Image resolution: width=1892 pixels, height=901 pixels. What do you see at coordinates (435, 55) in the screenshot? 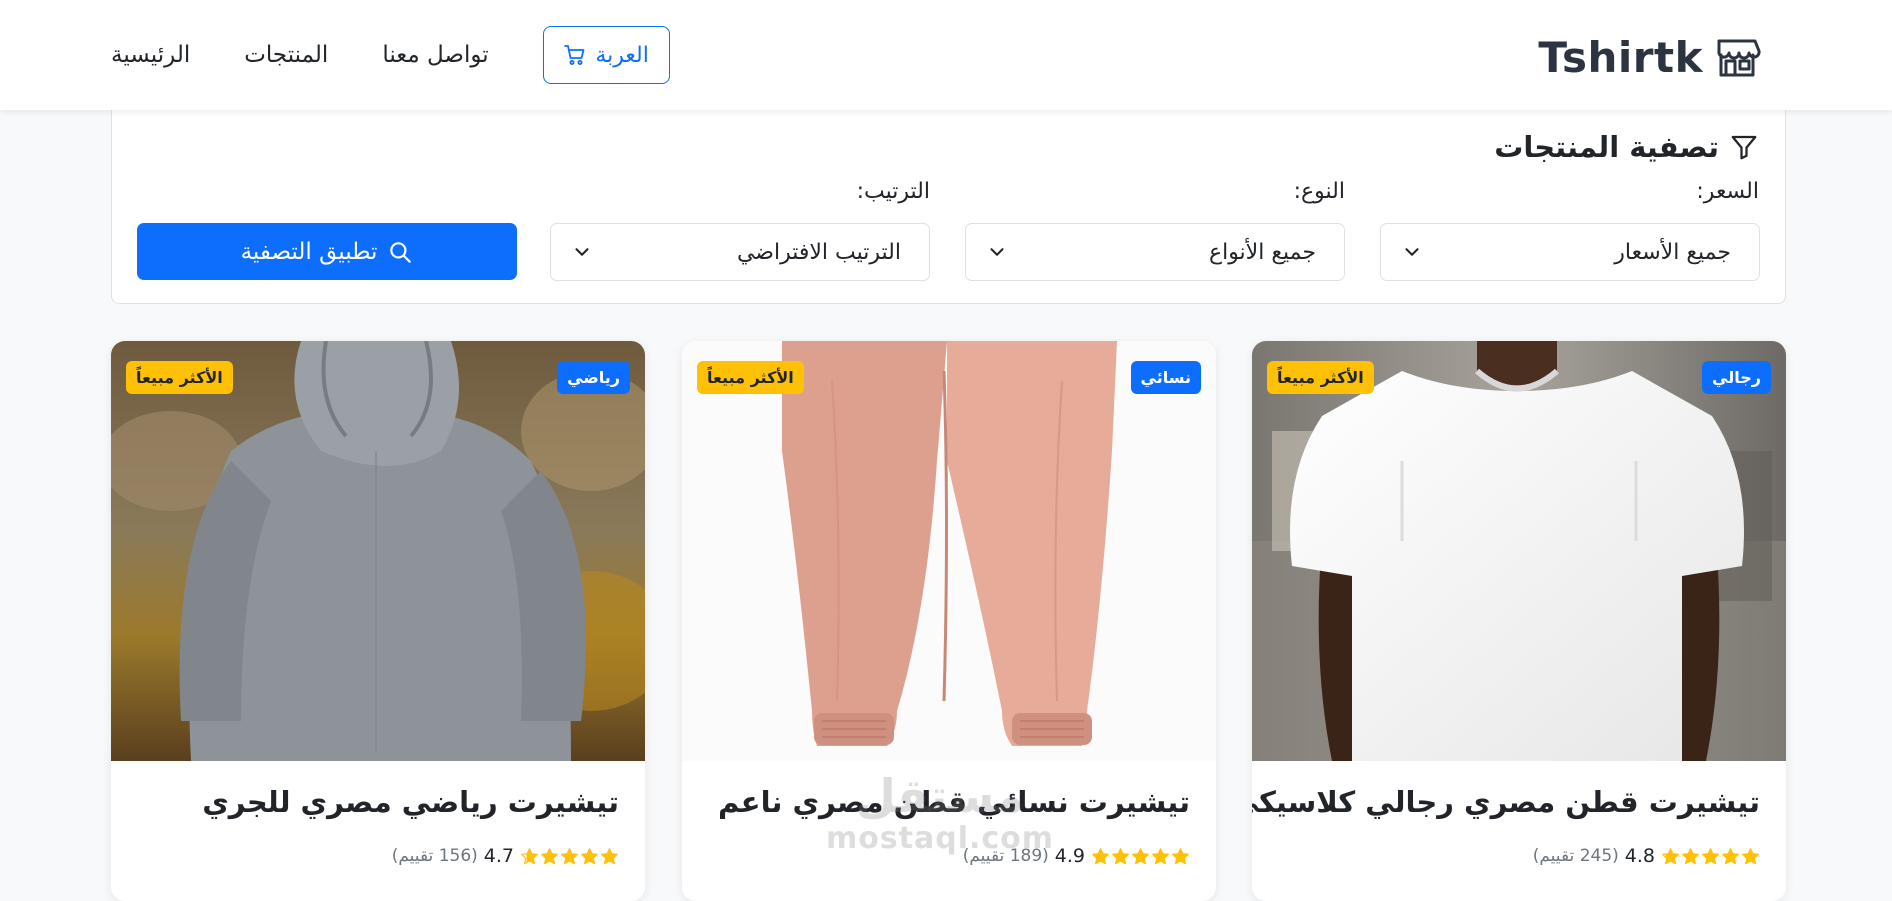
I see `nav-link-contact: تواصل معنا` at bounding box center [435, 55].